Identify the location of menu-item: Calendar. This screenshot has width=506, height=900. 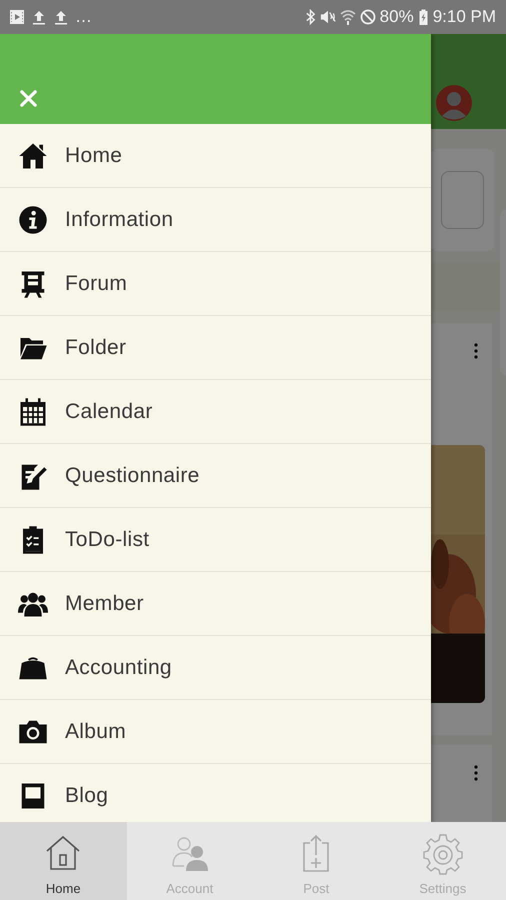
(215, 412).